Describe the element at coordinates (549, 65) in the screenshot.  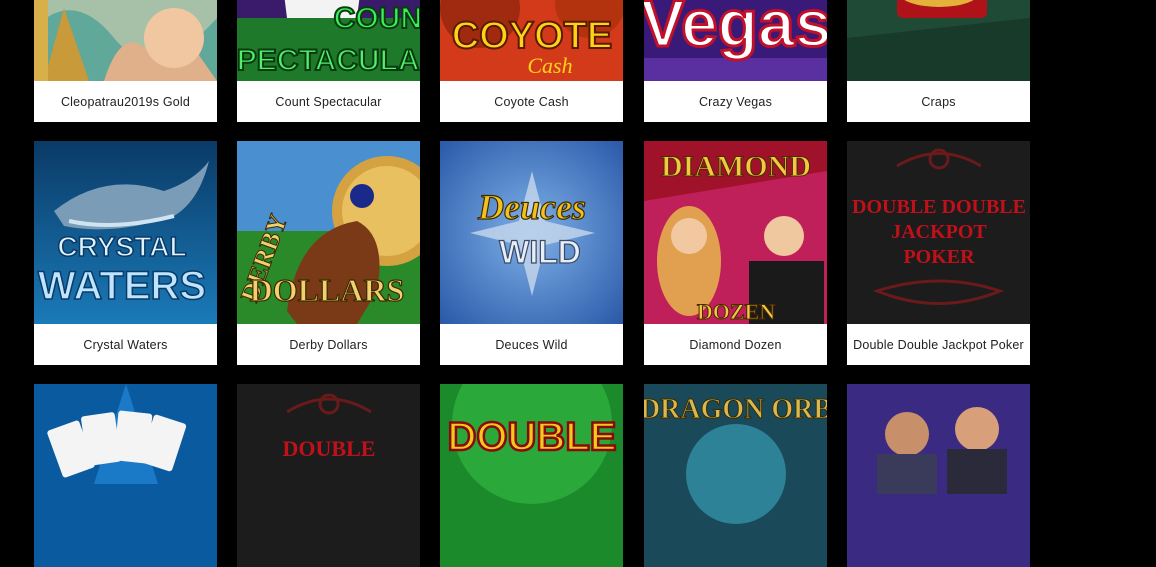
I see `svg-text: Cash` at that location.